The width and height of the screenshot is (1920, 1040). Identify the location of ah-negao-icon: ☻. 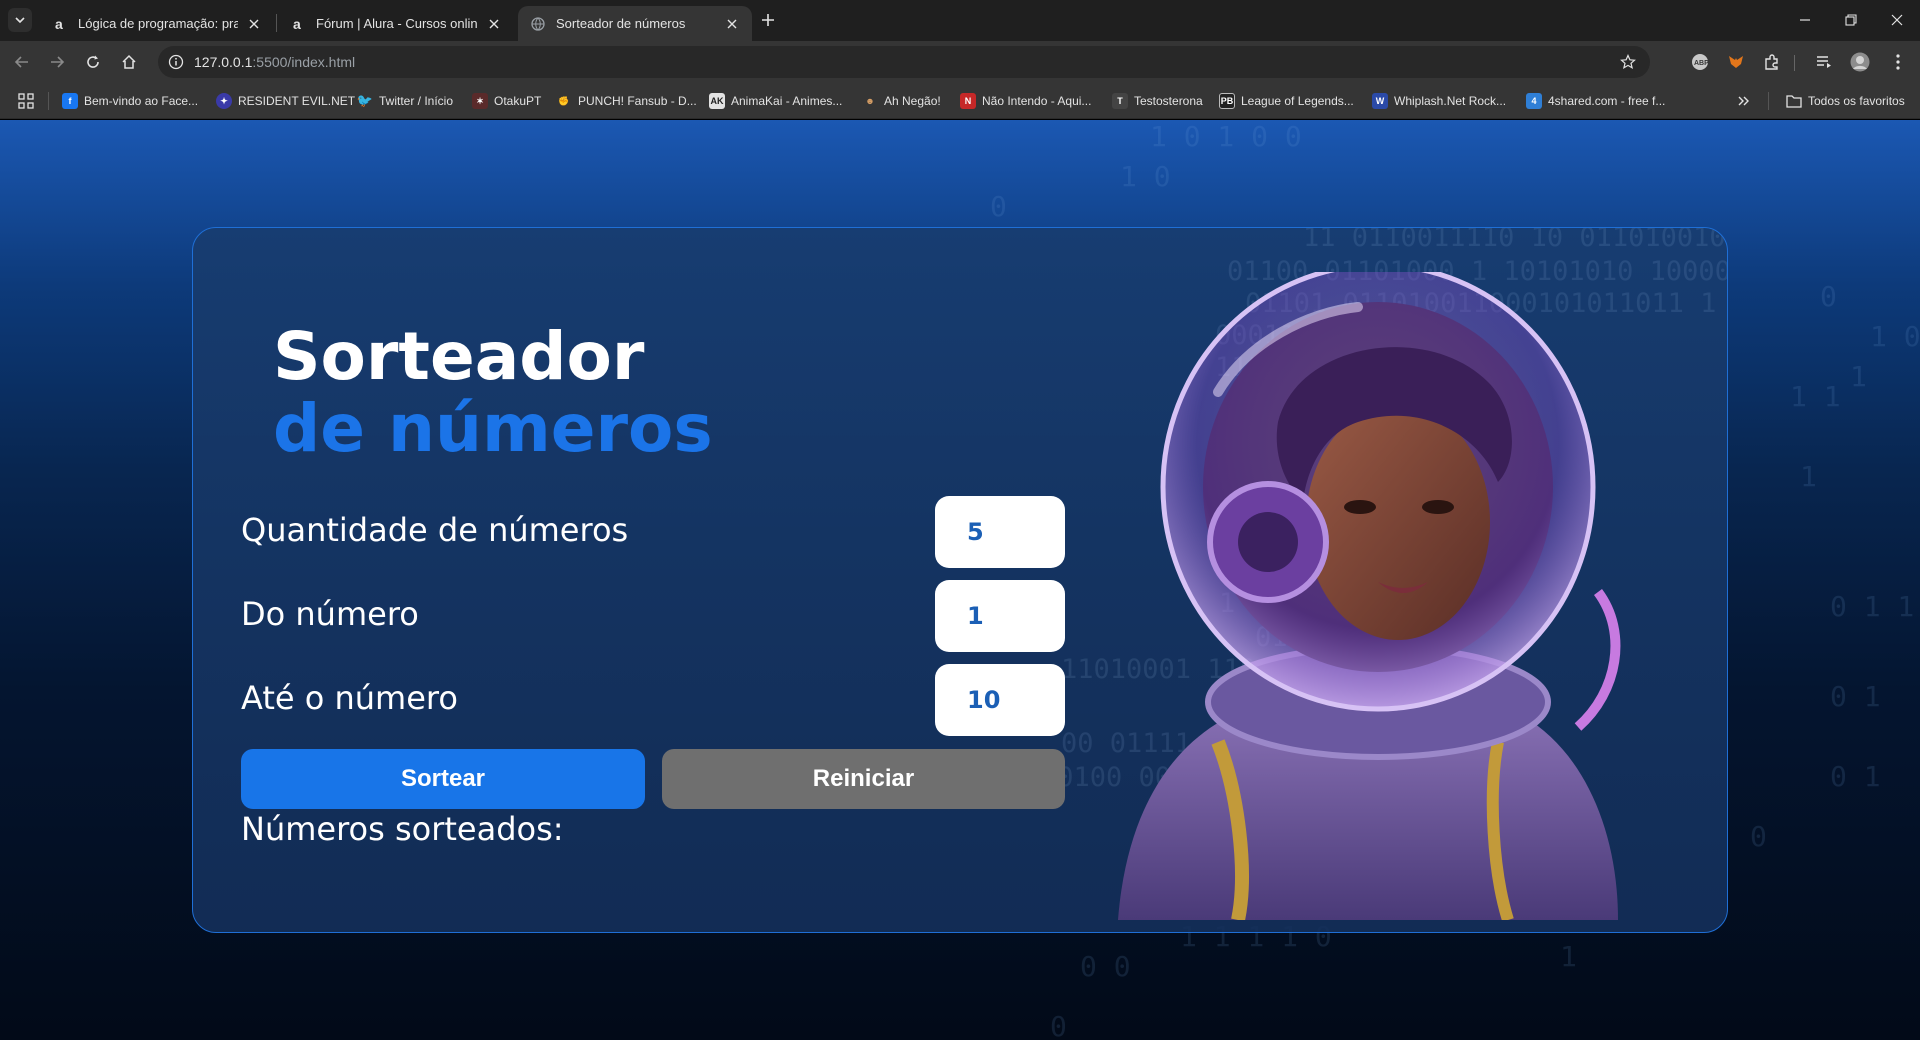
(870, 101).